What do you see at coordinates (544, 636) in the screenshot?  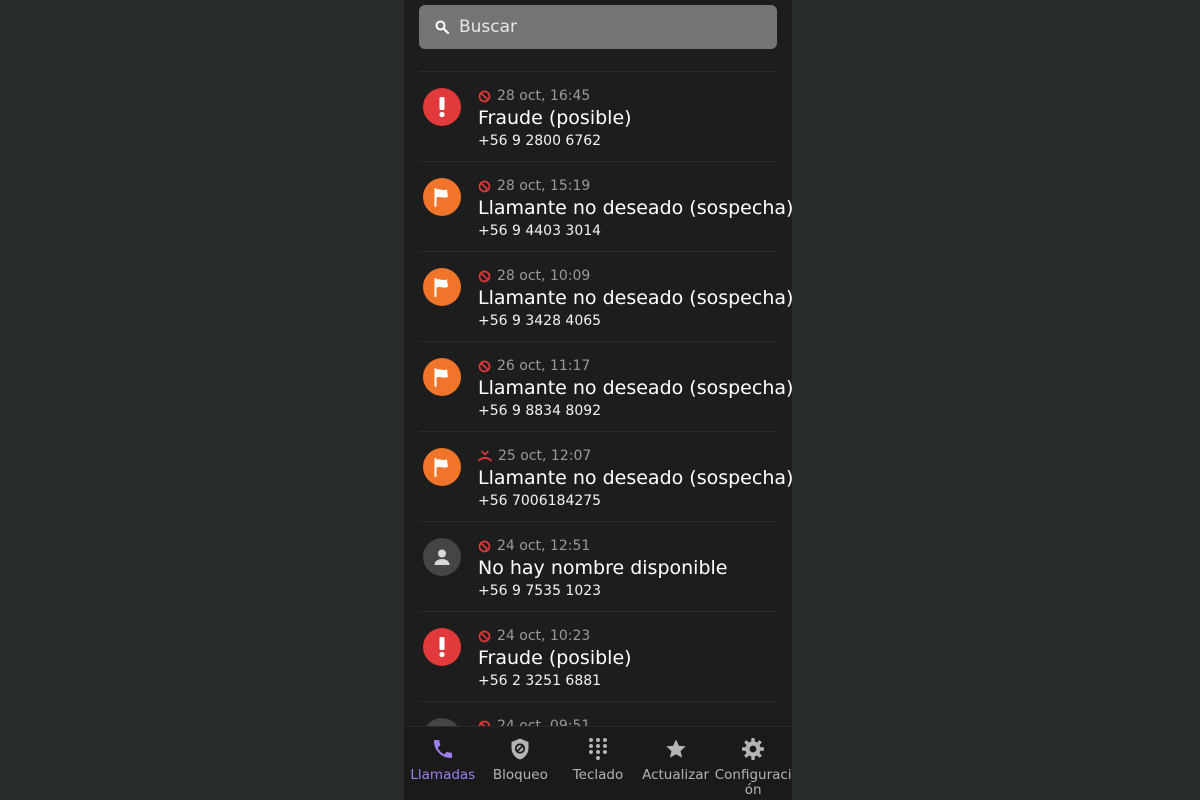 I see `call-date: 24 oct, 10:23` at bounding box center [544, 636].